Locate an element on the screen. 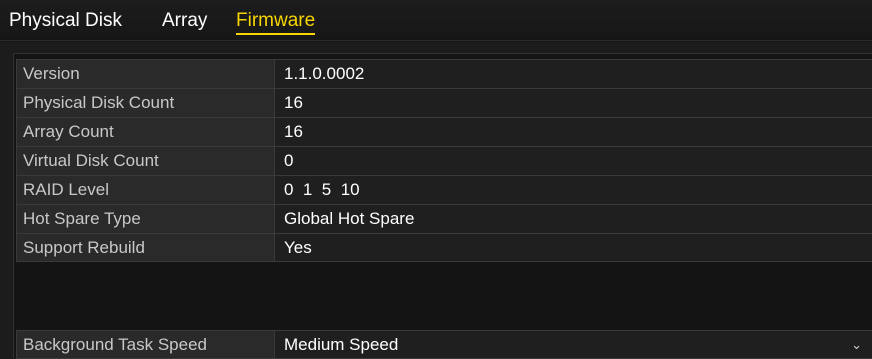 This screenshot has width=872, height=359. tab-firmware: Firmware is located at coordinates (276, 22).